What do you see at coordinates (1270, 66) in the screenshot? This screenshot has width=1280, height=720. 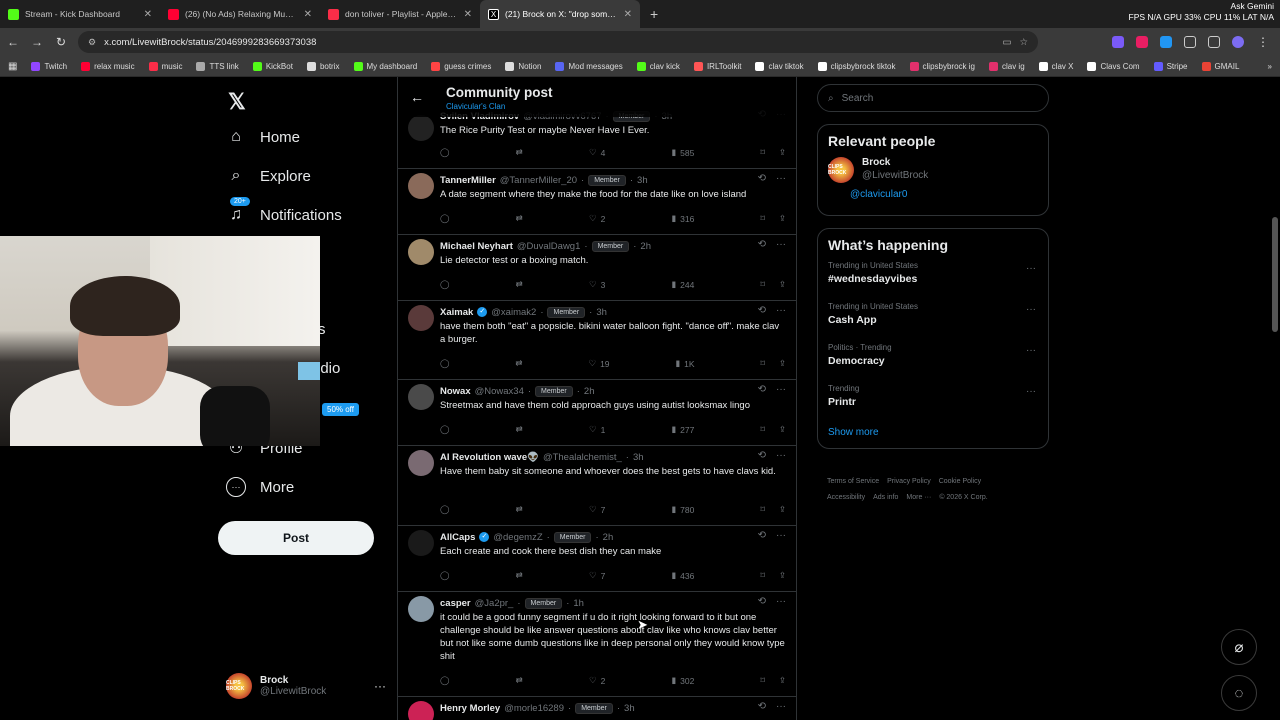 I see `bookmarks-overflow-icon: »` at bounding box center [1270, 66].